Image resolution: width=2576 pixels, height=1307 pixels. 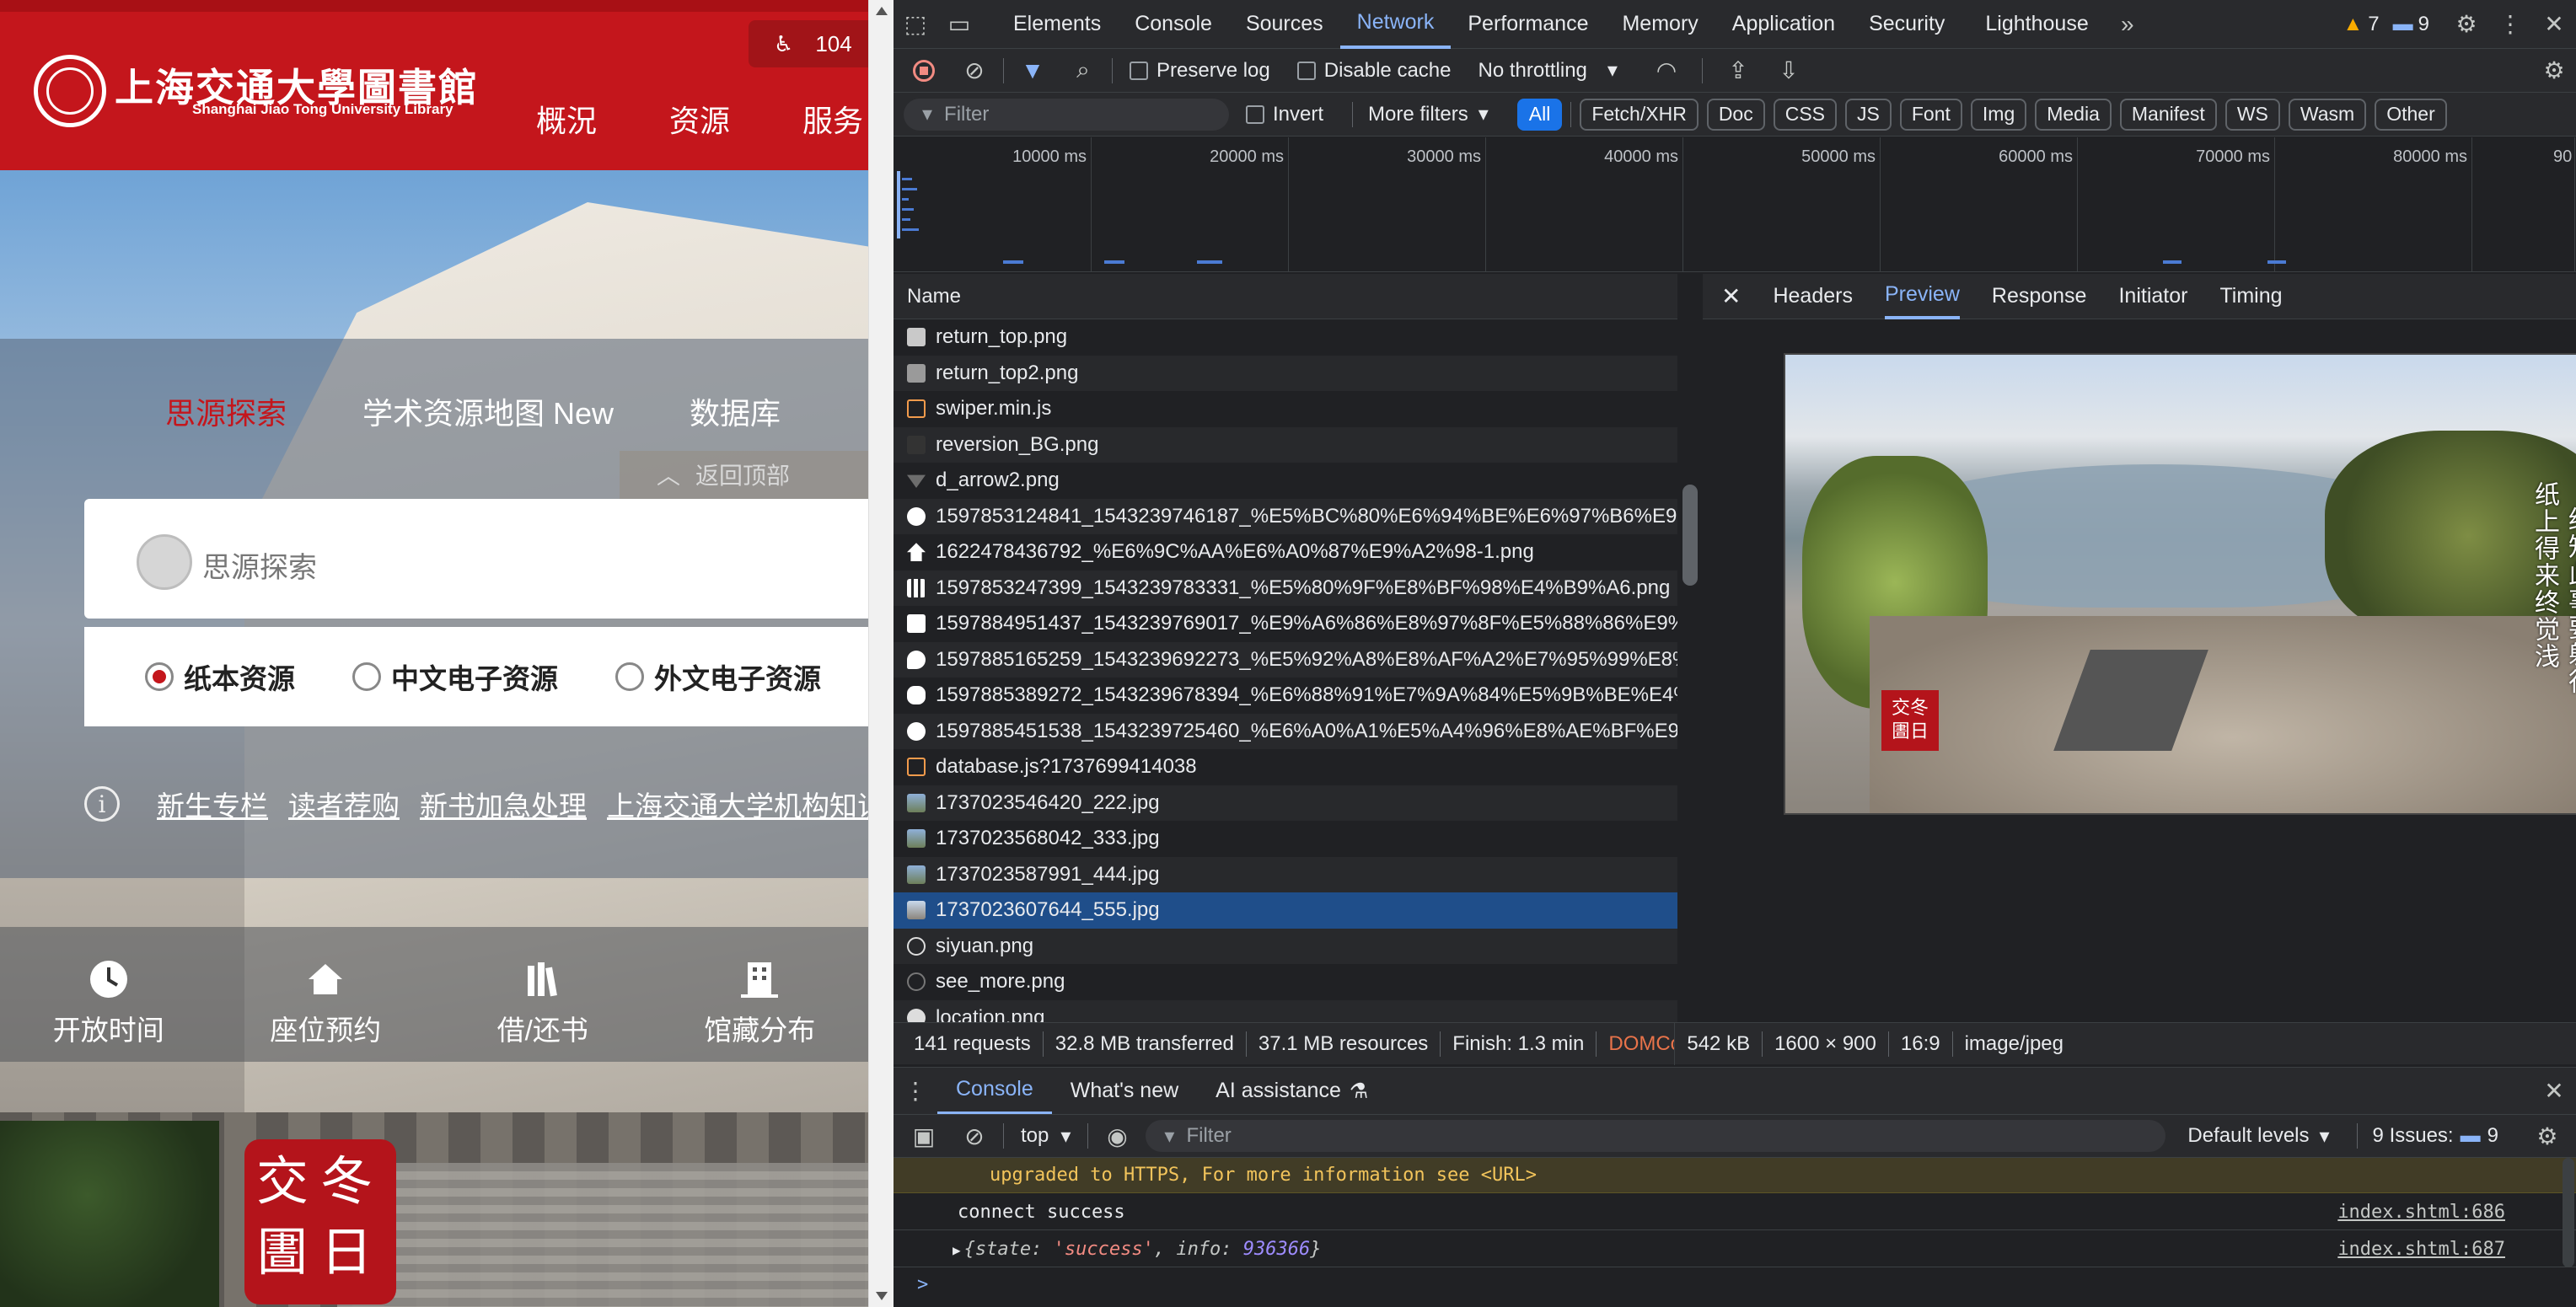 I want to click on request-row-selected: 1737023607644_555.jpg, so click(x=1298, y=911).